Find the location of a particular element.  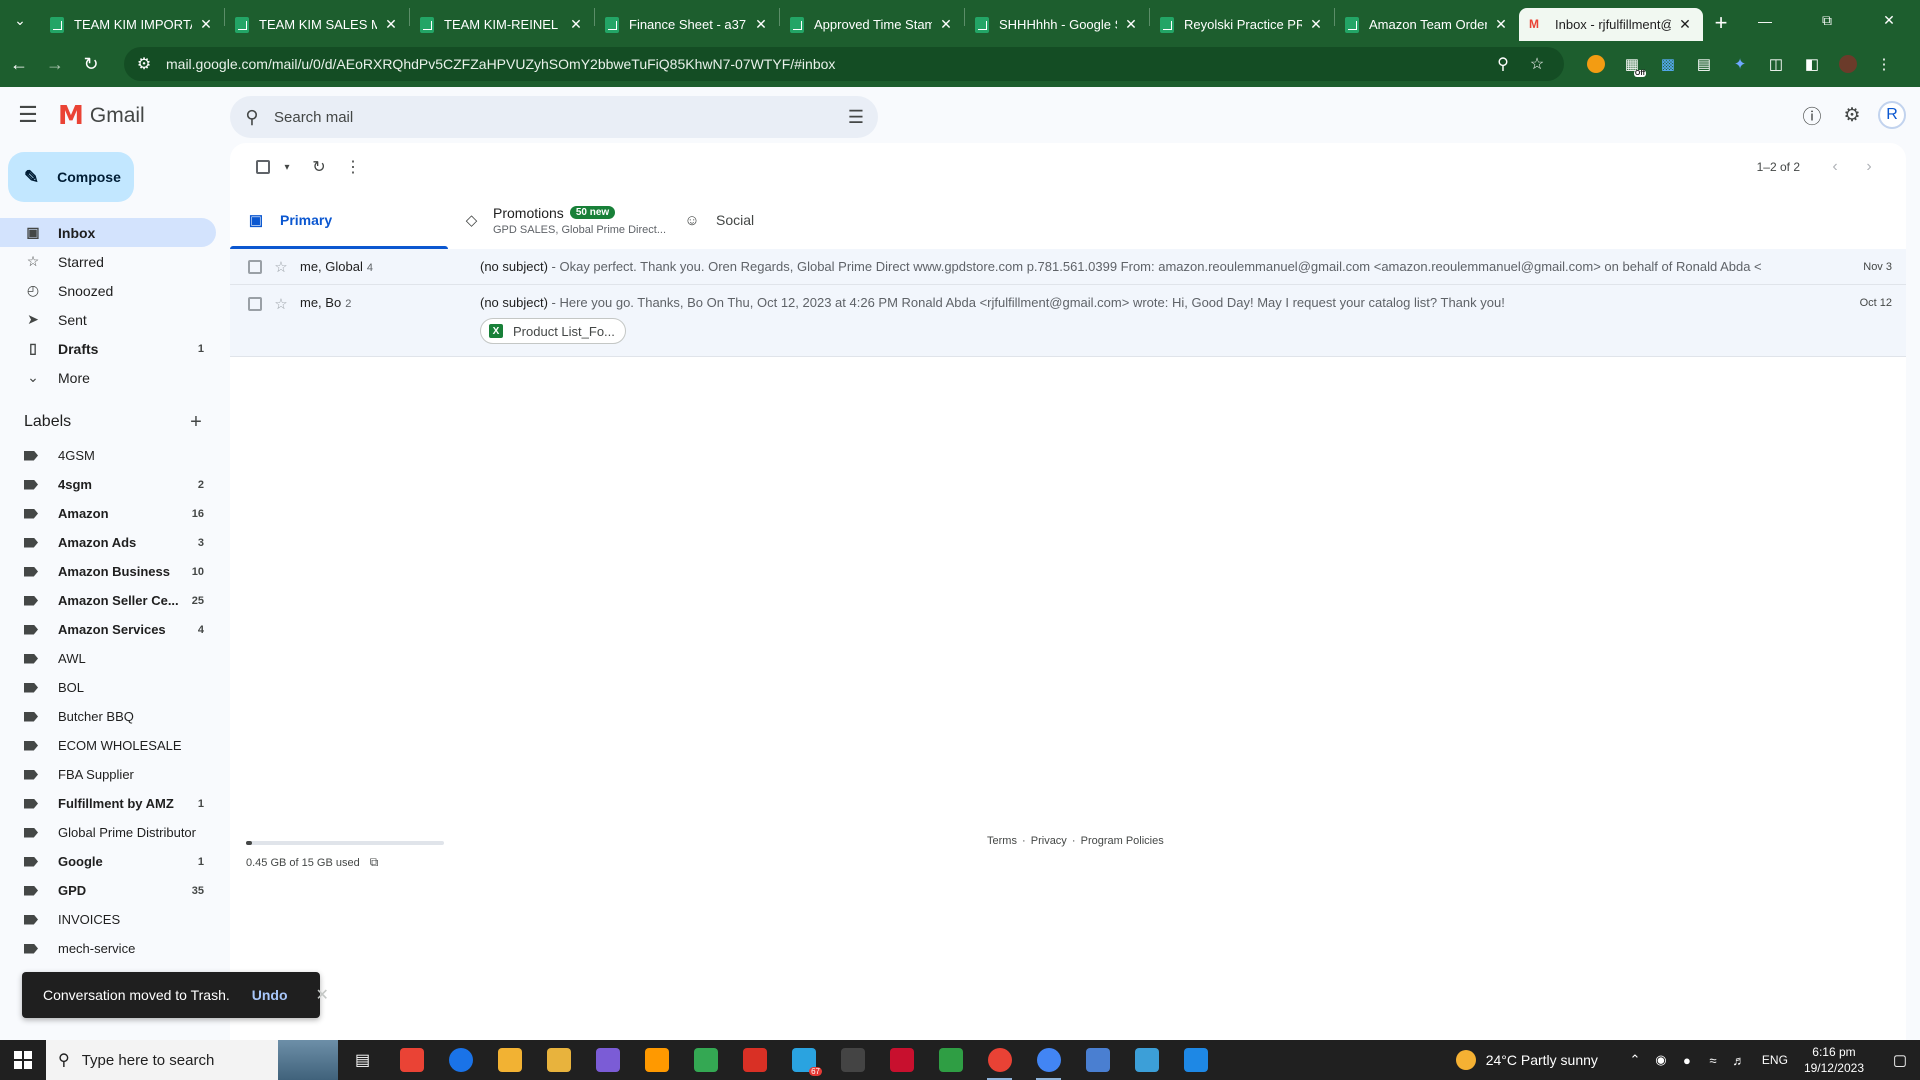

camera-icon: ◉ is located at coordinates (1661, 1060).